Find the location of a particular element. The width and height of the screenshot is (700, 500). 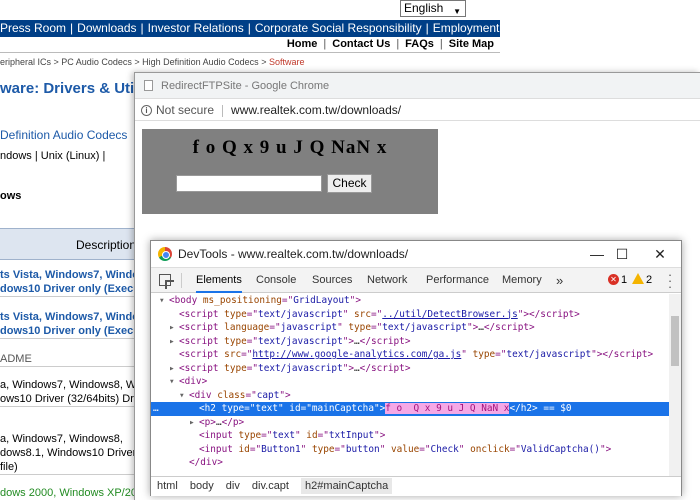

popup-address-bar: i Not secure www.realtek.com.tw/downloads/ is located at coordinates (417, 110).